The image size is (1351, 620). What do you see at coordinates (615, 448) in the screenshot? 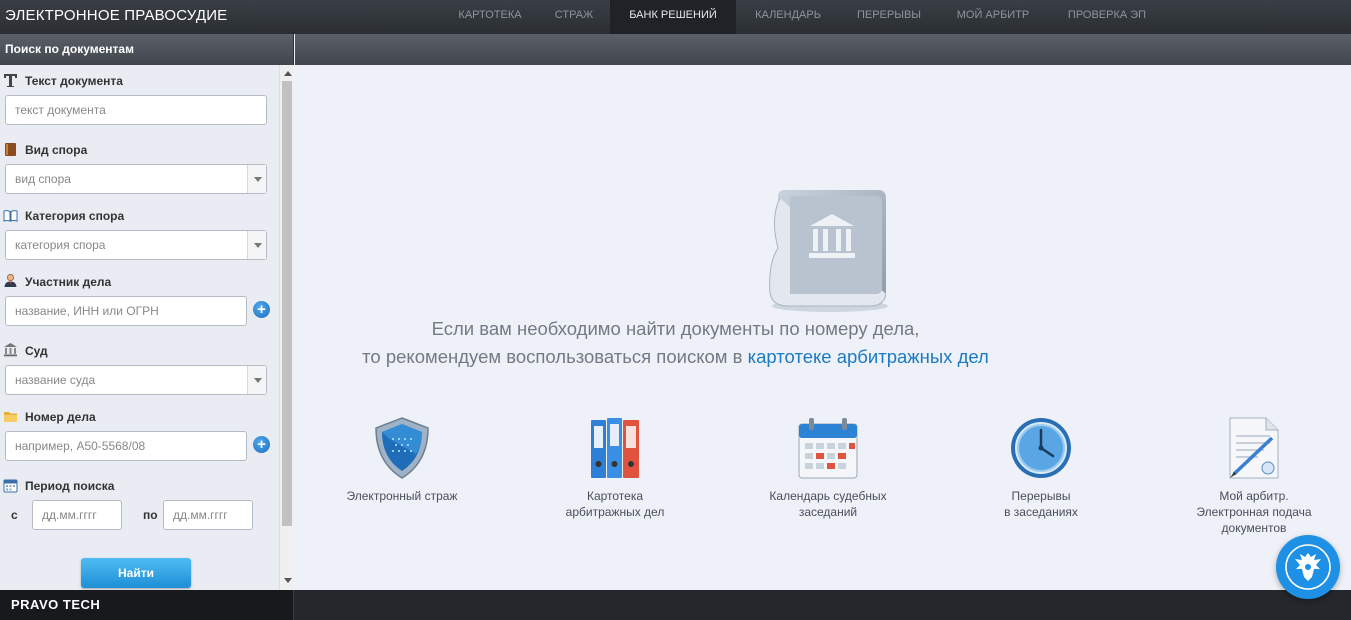
I see `binders-icon` at bounding box center [615, 448].